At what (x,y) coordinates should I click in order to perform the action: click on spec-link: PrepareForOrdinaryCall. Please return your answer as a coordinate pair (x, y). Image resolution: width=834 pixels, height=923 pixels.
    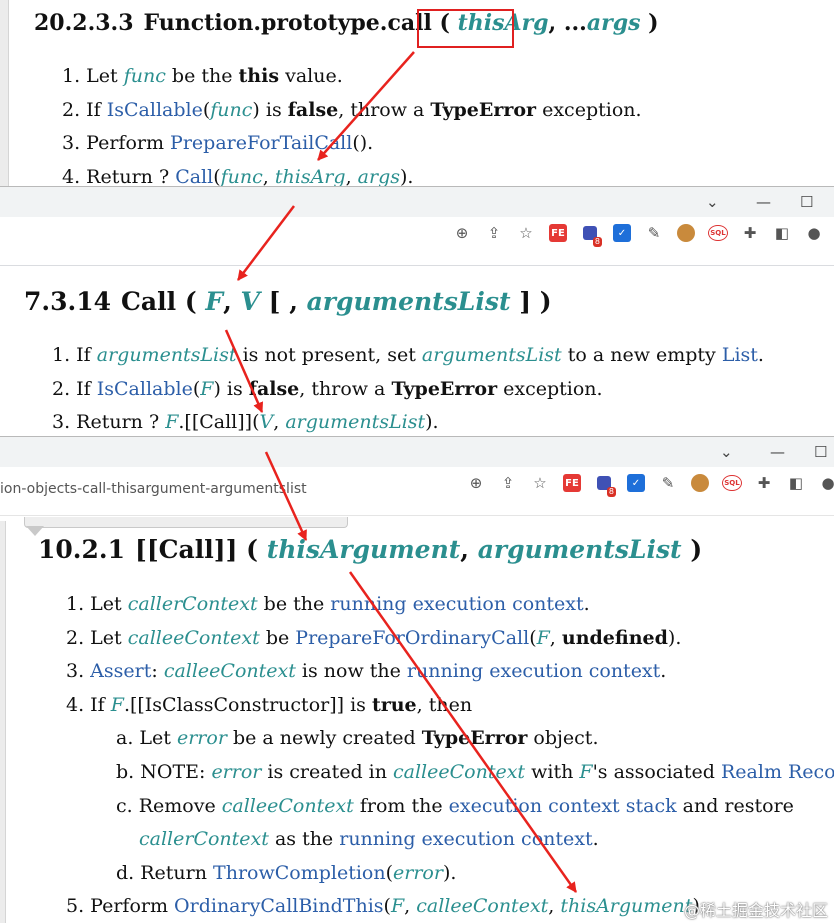
    Looking at the image, I should click on (412, 638).